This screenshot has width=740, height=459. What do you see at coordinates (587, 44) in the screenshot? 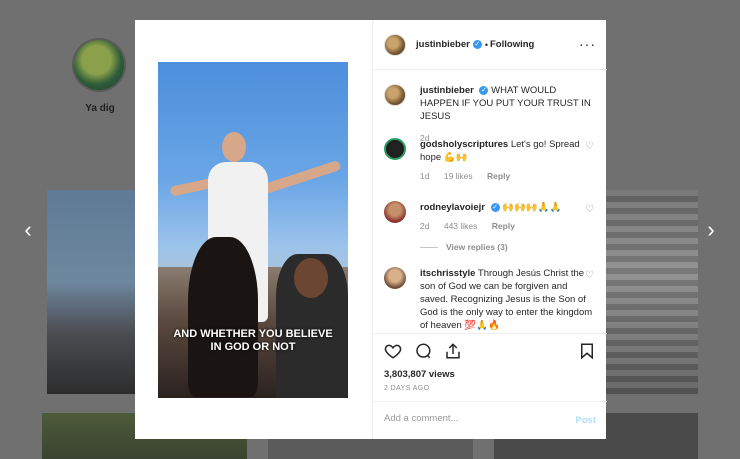
I see `more-options-icon: ···` at bounding box center [587, 44].